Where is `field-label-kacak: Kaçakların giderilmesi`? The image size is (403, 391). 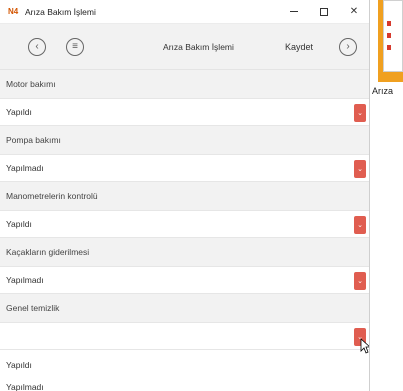 field-label-kacak: Kaçakların giderilmesi is located at coordinates (184, 252).